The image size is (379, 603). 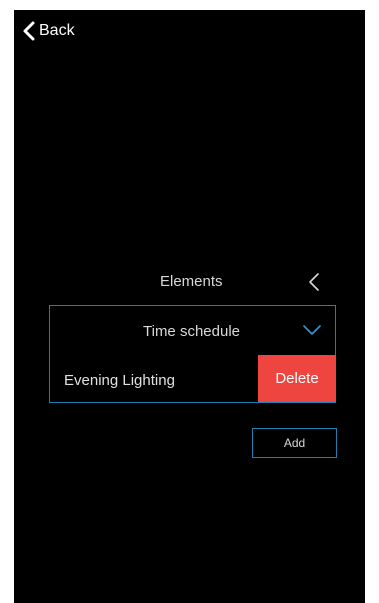 What do you see at coordinates (294, 443) in the screenshot?
I see `add-button: Add` at bounding box center [294, 443].